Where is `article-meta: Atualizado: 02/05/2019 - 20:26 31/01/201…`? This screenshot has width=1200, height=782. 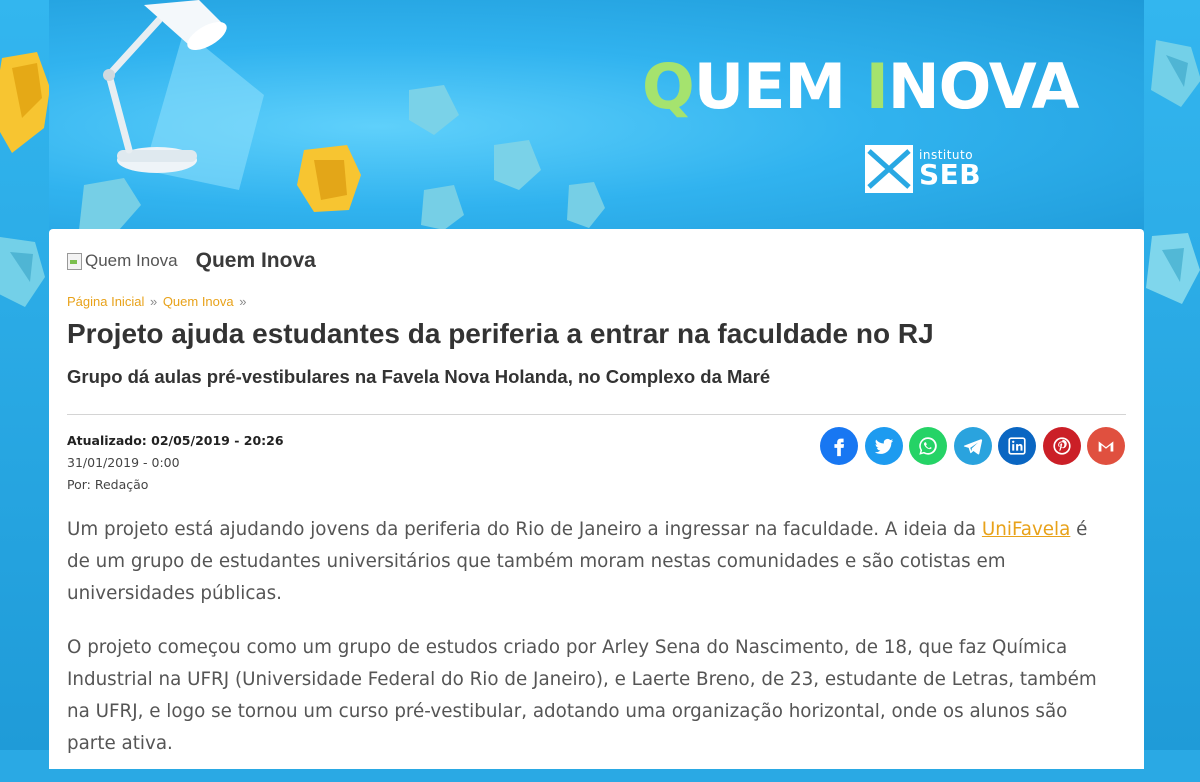
article-meta: Atualizado: 02/05/2019 - 20:26 31/01/201… is located at coordinates (175, 463).